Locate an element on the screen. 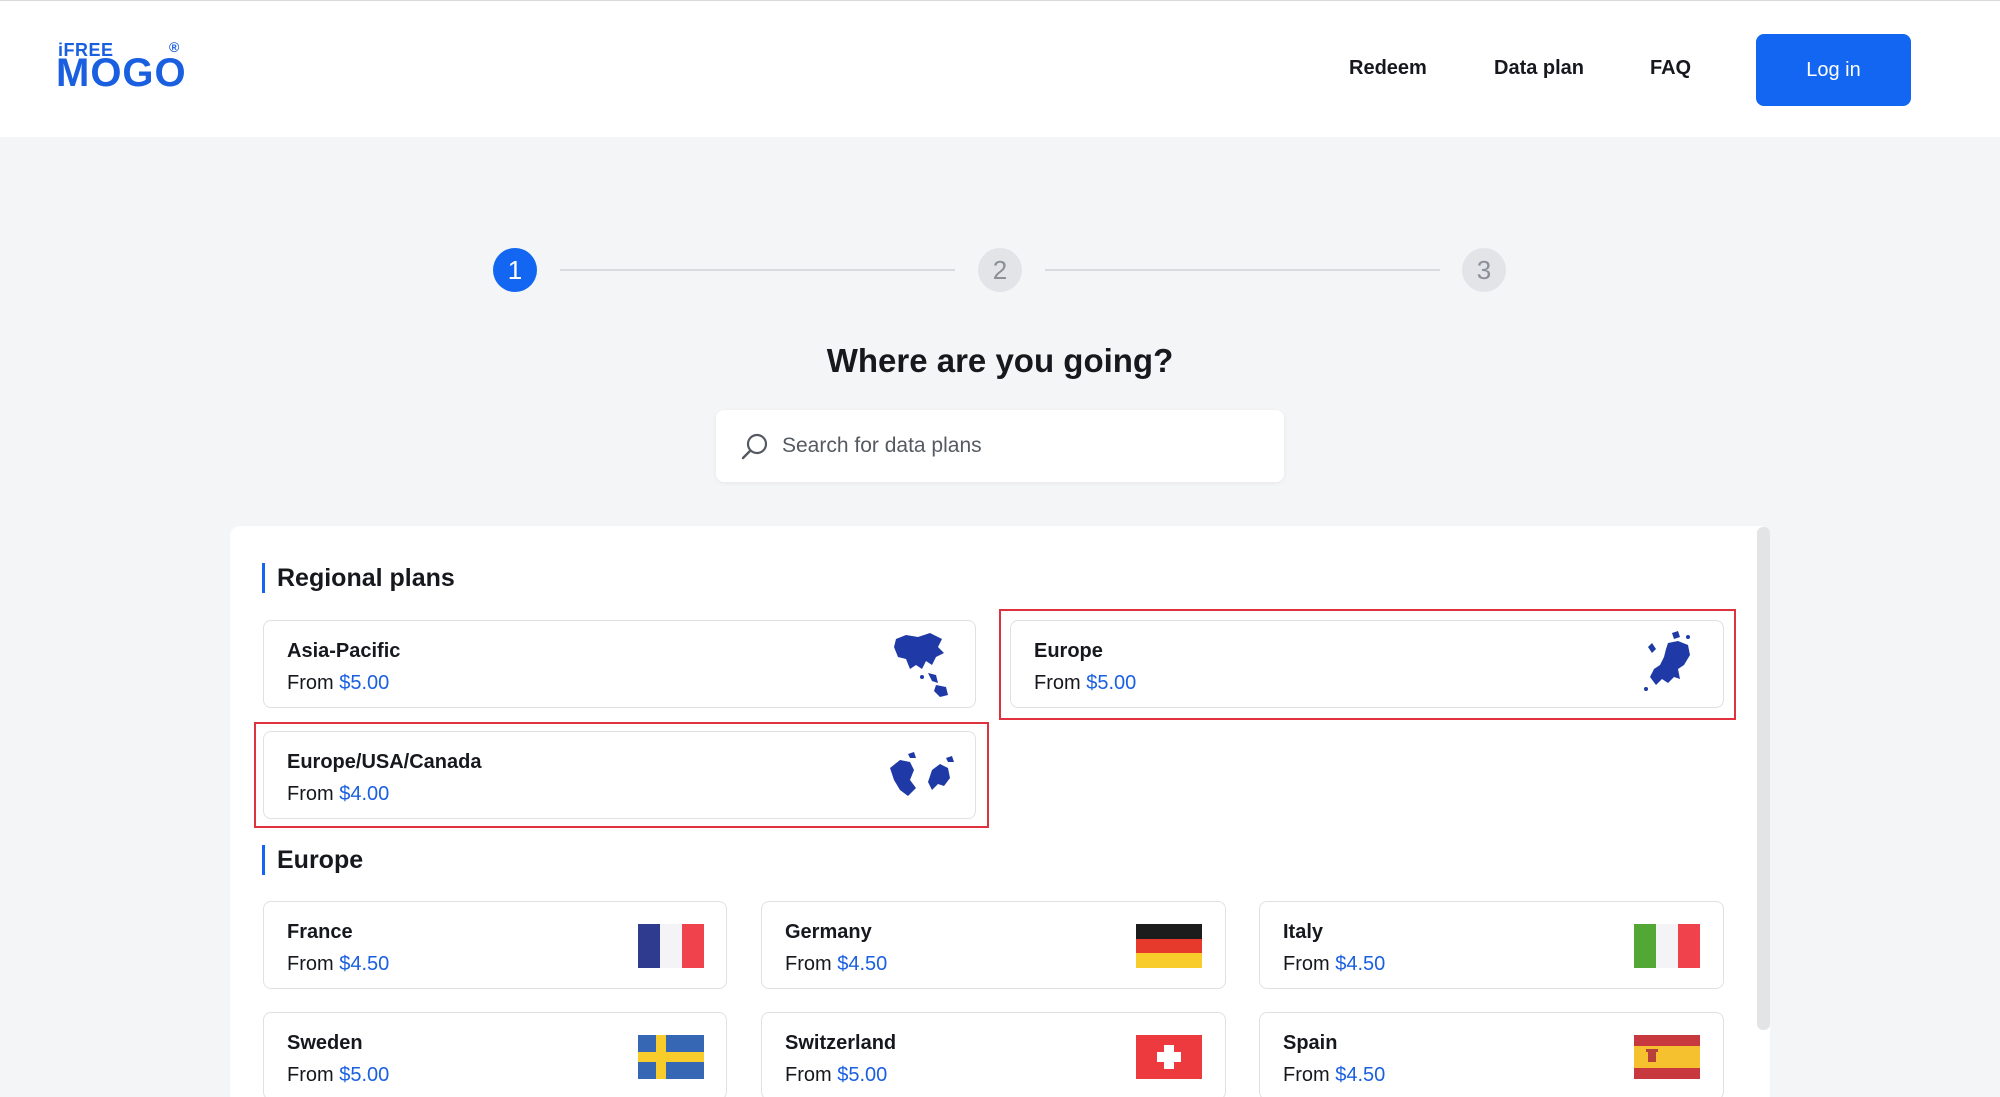 Image resolution: width=2000 pixels, height=1097 pixels. europe-usa-canada-map-icon is located at coordinates (922, 774).